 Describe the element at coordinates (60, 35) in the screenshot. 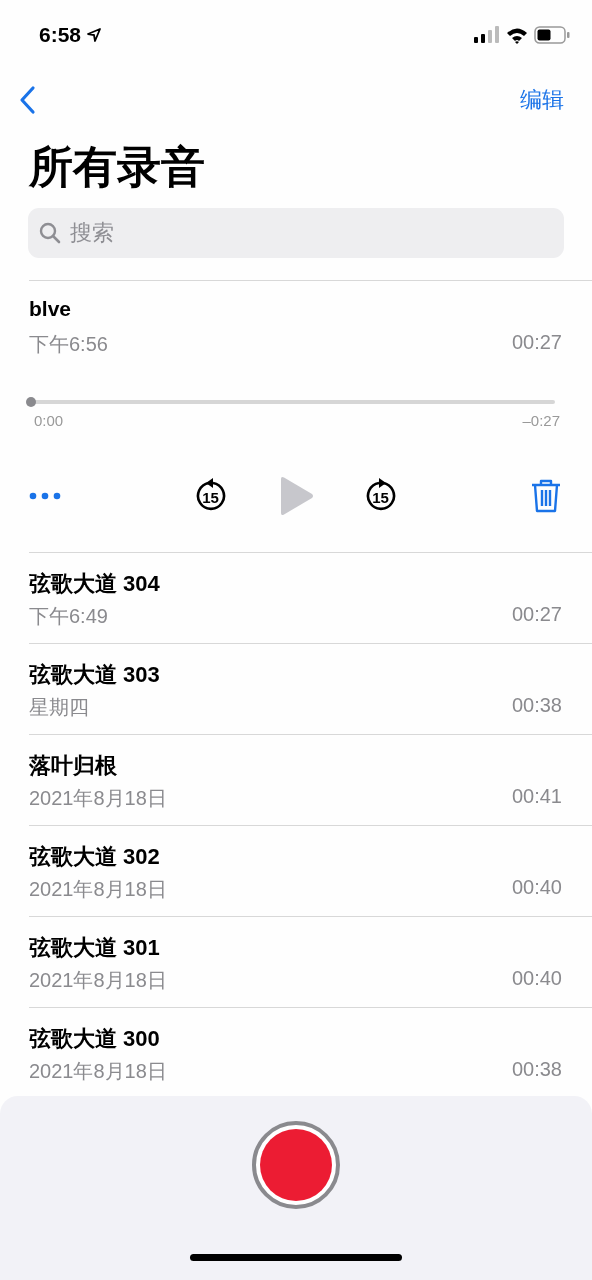

I see `status-time: 6:58` at that location.